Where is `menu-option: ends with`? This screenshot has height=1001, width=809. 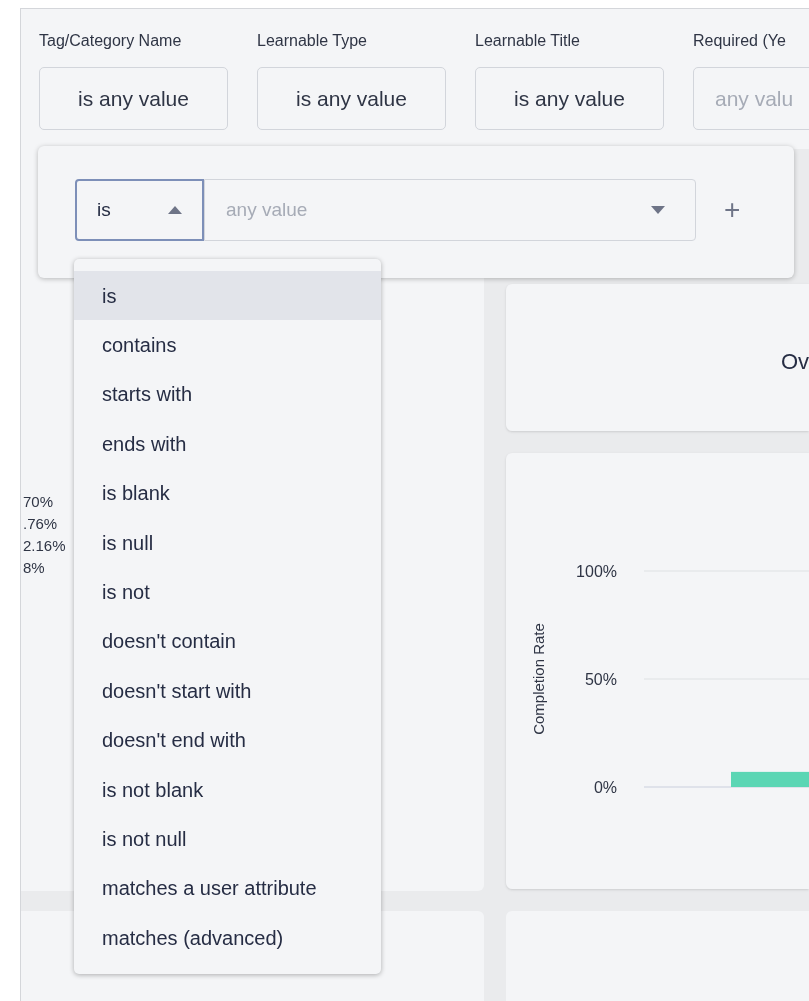 menu-option: ends with is located at coordinates (227, 444).